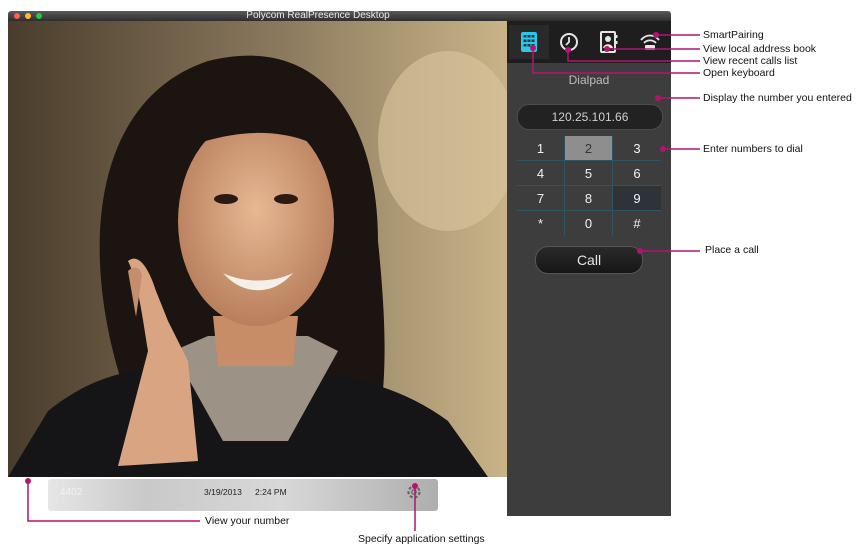 This screenshot has height=546, width=857. What do you see at coordinates (421, 539) in the screenshot?
I see `callout-app-settings: Specify application settings` at bounding box center [421, 539].